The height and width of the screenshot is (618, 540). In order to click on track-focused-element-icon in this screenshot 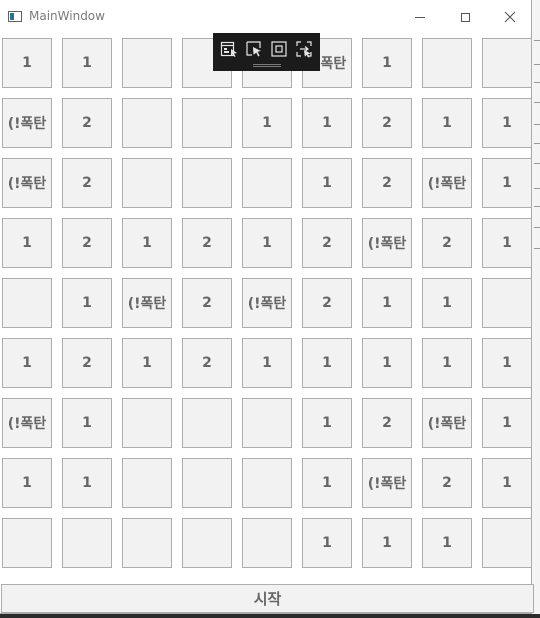, I will do `click(304, 49)`.